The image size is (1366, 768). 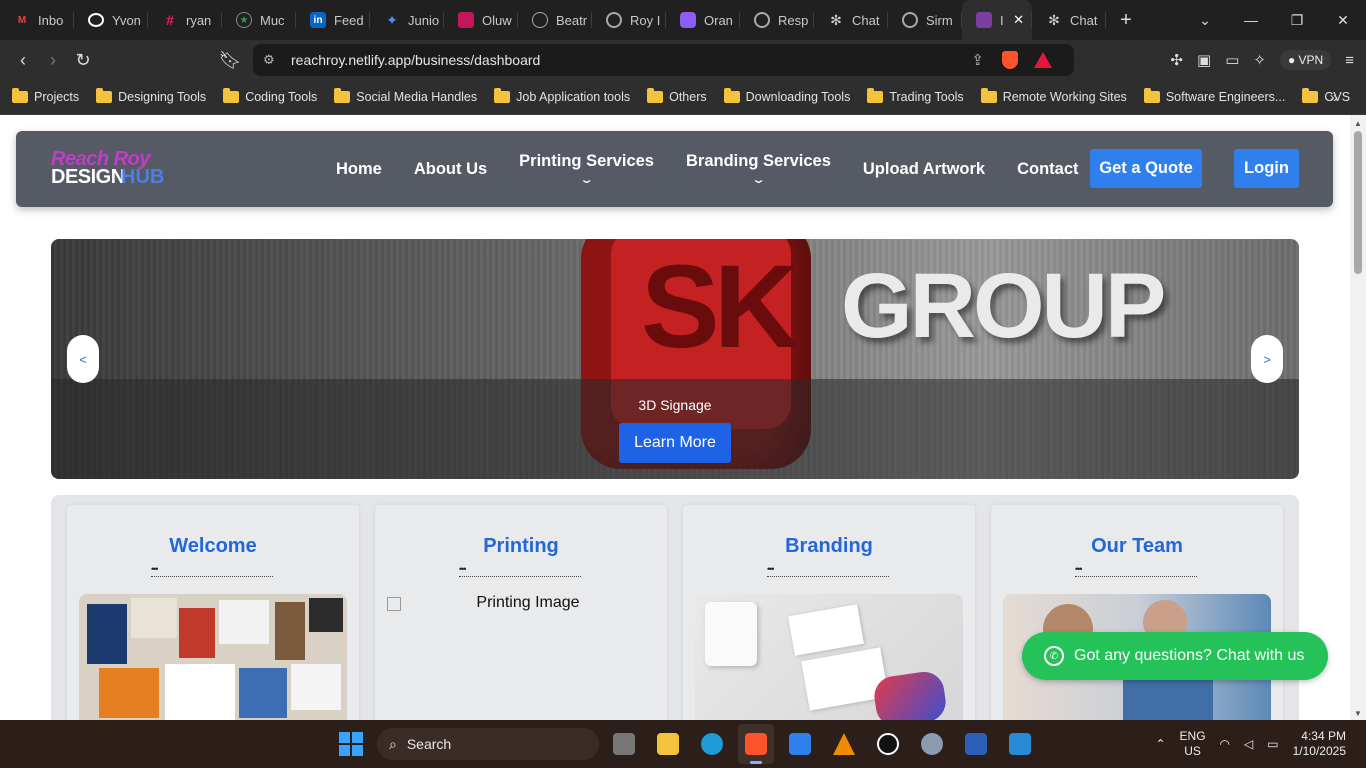 I want to click on threads-icon, so click(x=96, y=20).